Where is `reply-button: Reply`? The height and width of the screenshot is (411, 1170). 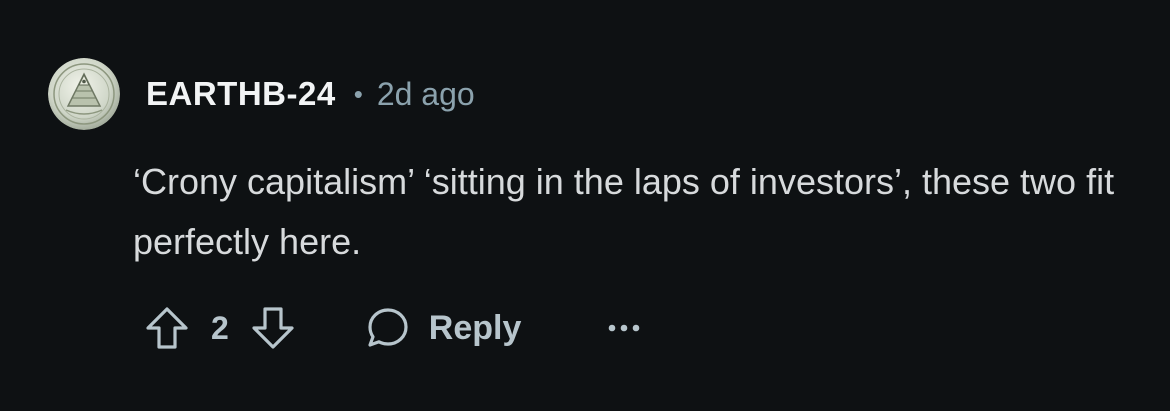 reply-button: Reply is located at coordinates (443, 328).